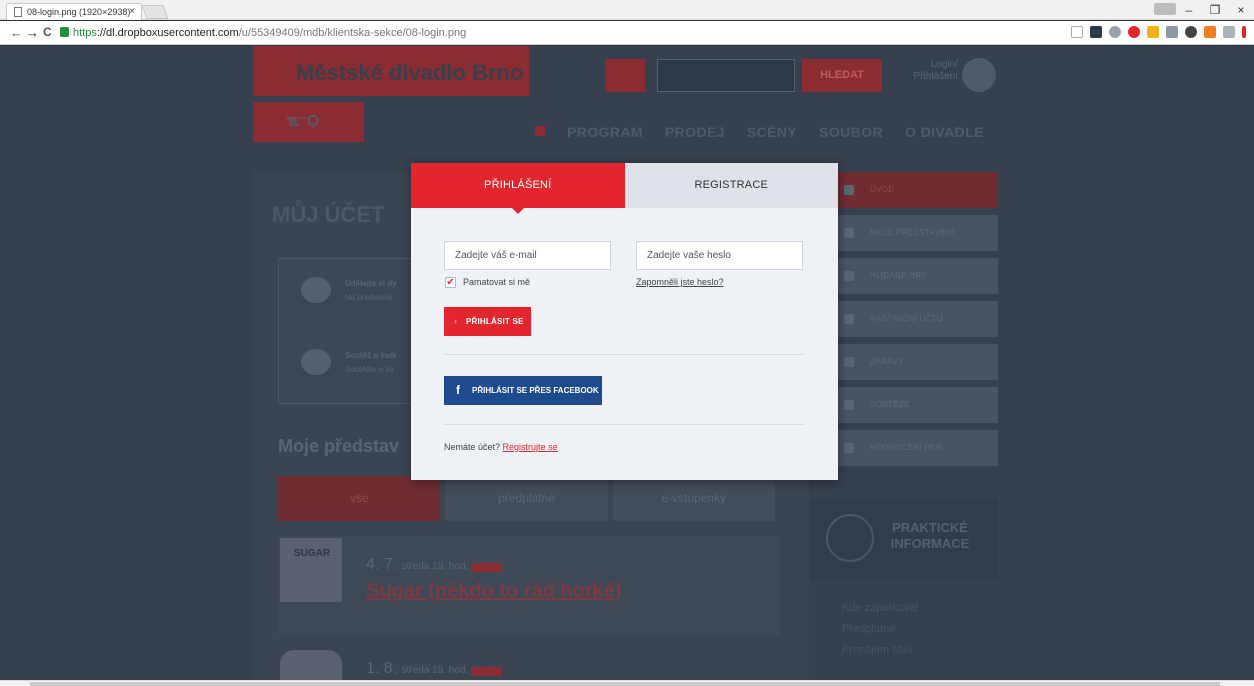  What do you see at coordinates (359, 498) in the screenshot?
I see `tab-all: vše` at bounding box center [359, 498].